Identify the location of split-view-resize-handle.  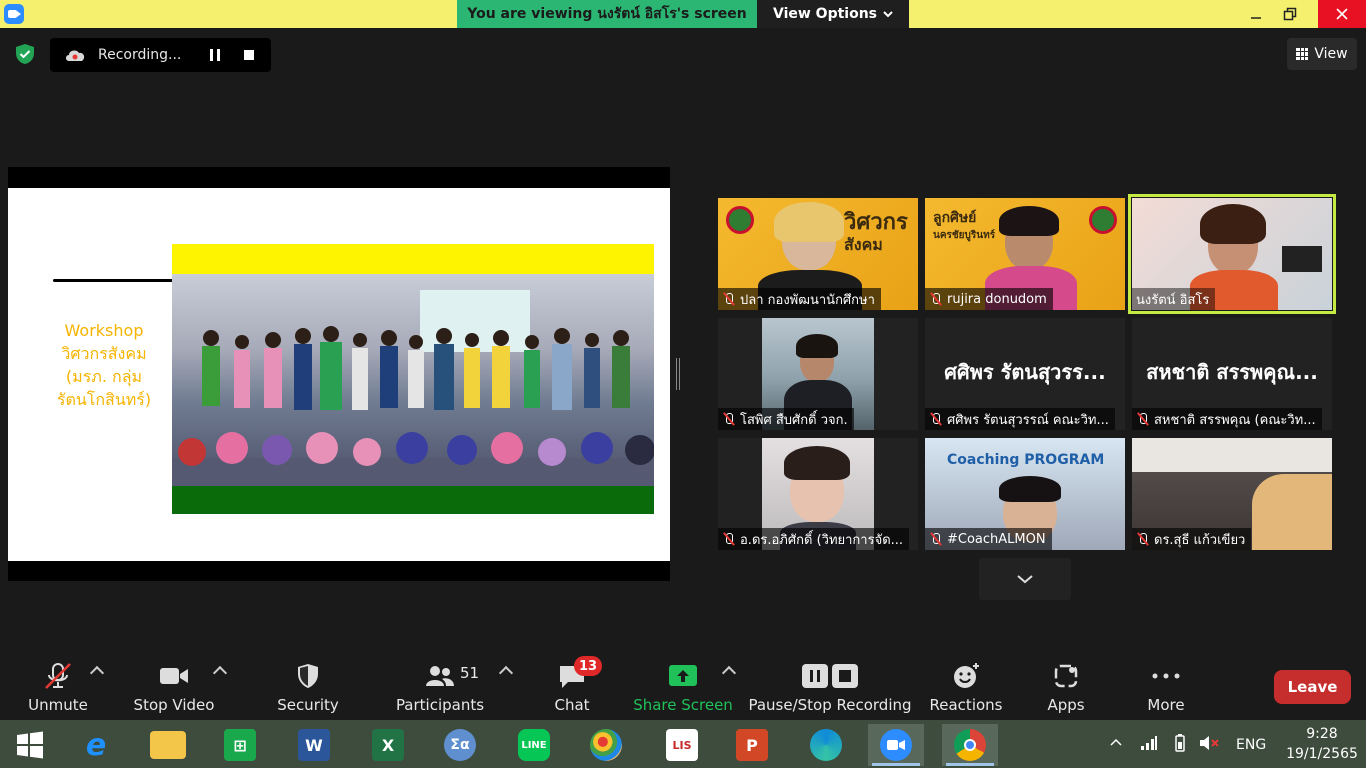
(678, 374).